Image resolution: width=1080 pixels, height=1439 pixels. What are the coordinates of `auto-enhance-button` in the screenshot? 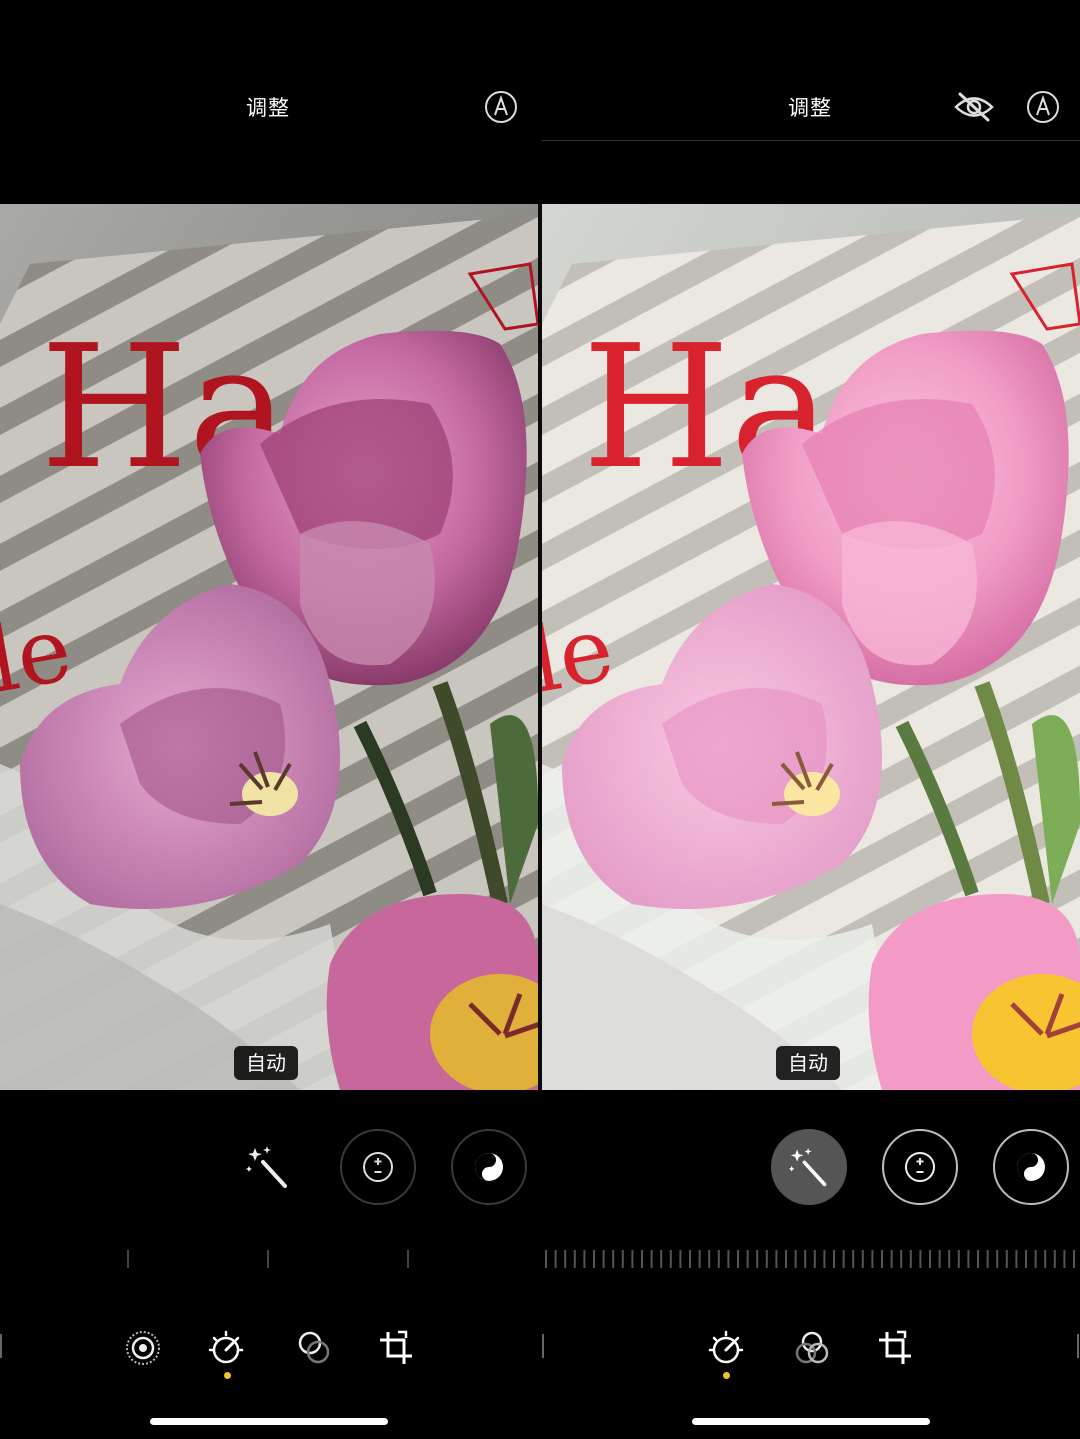 It's located at (809, 1167).